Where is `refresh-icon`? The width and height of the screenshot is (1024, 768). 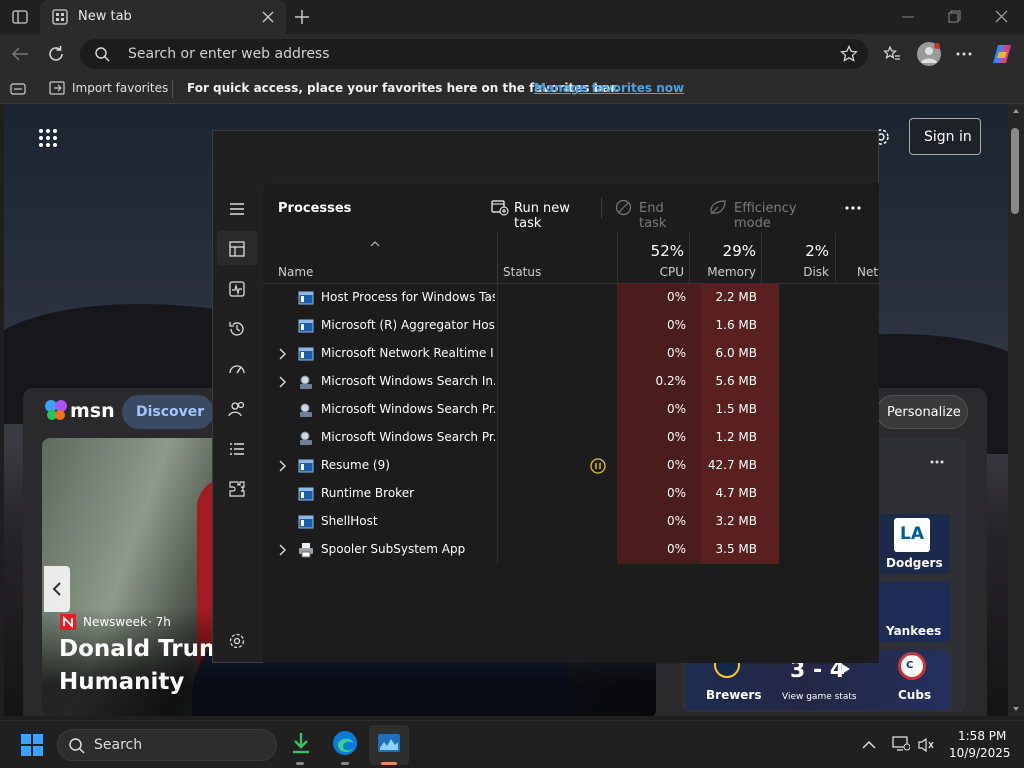
refresh-icon is located at coordinates (56, 54).